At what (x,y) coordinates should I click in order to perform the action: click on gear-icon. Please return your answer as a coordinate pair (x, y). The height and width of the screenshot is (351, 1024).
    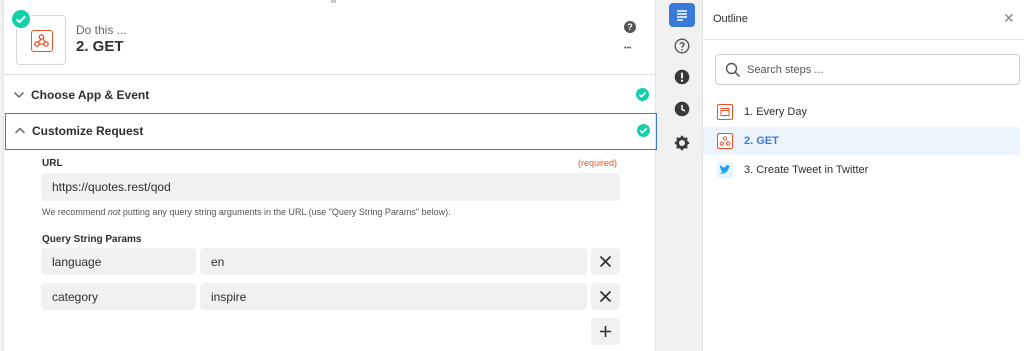
    Looking at the image, I should click on (682, 143).